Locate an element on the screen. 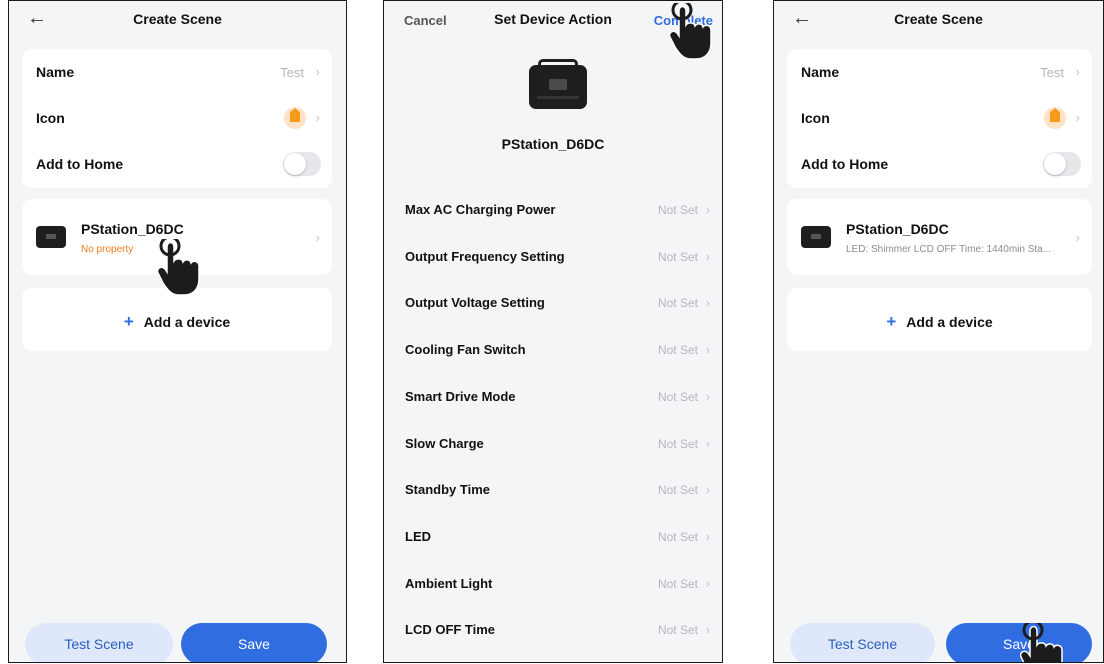 The width and height of the screenshot is (1104, 664). action-row: Ambient Light Not Set › is located at coordinates (553, 585).